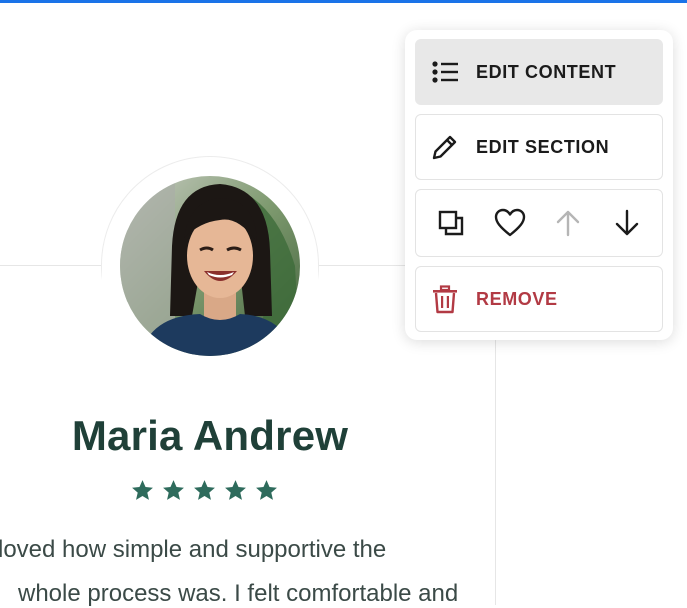  Describe the element at coordinates (543, 146) in the screenshot. I see `edit-section-label: EDIT SECTION` at that location.